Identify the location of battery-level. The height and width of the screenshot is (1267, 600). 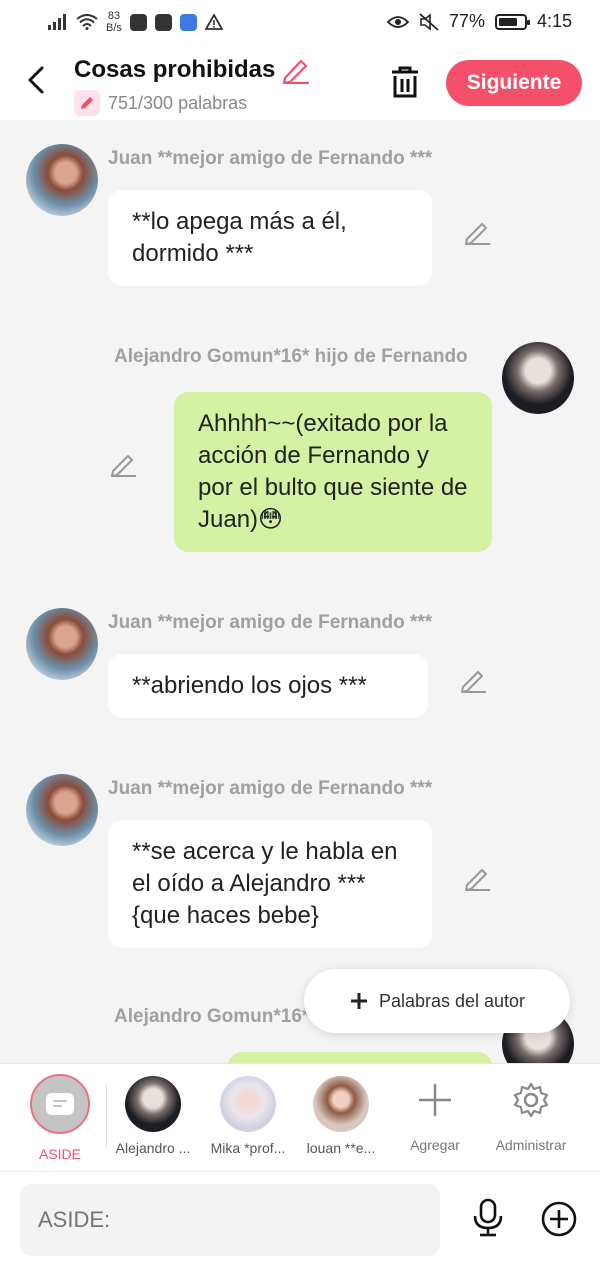
(507, 21).